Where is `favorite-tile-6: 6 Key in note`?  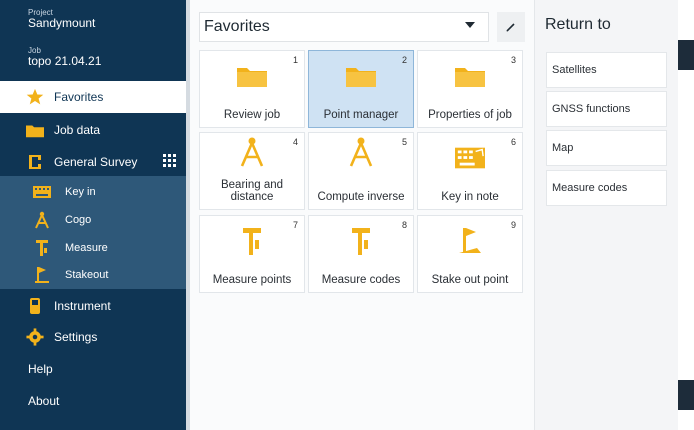
favorite-tile-6: 6 Key in note is located at coordinates (470, 171).